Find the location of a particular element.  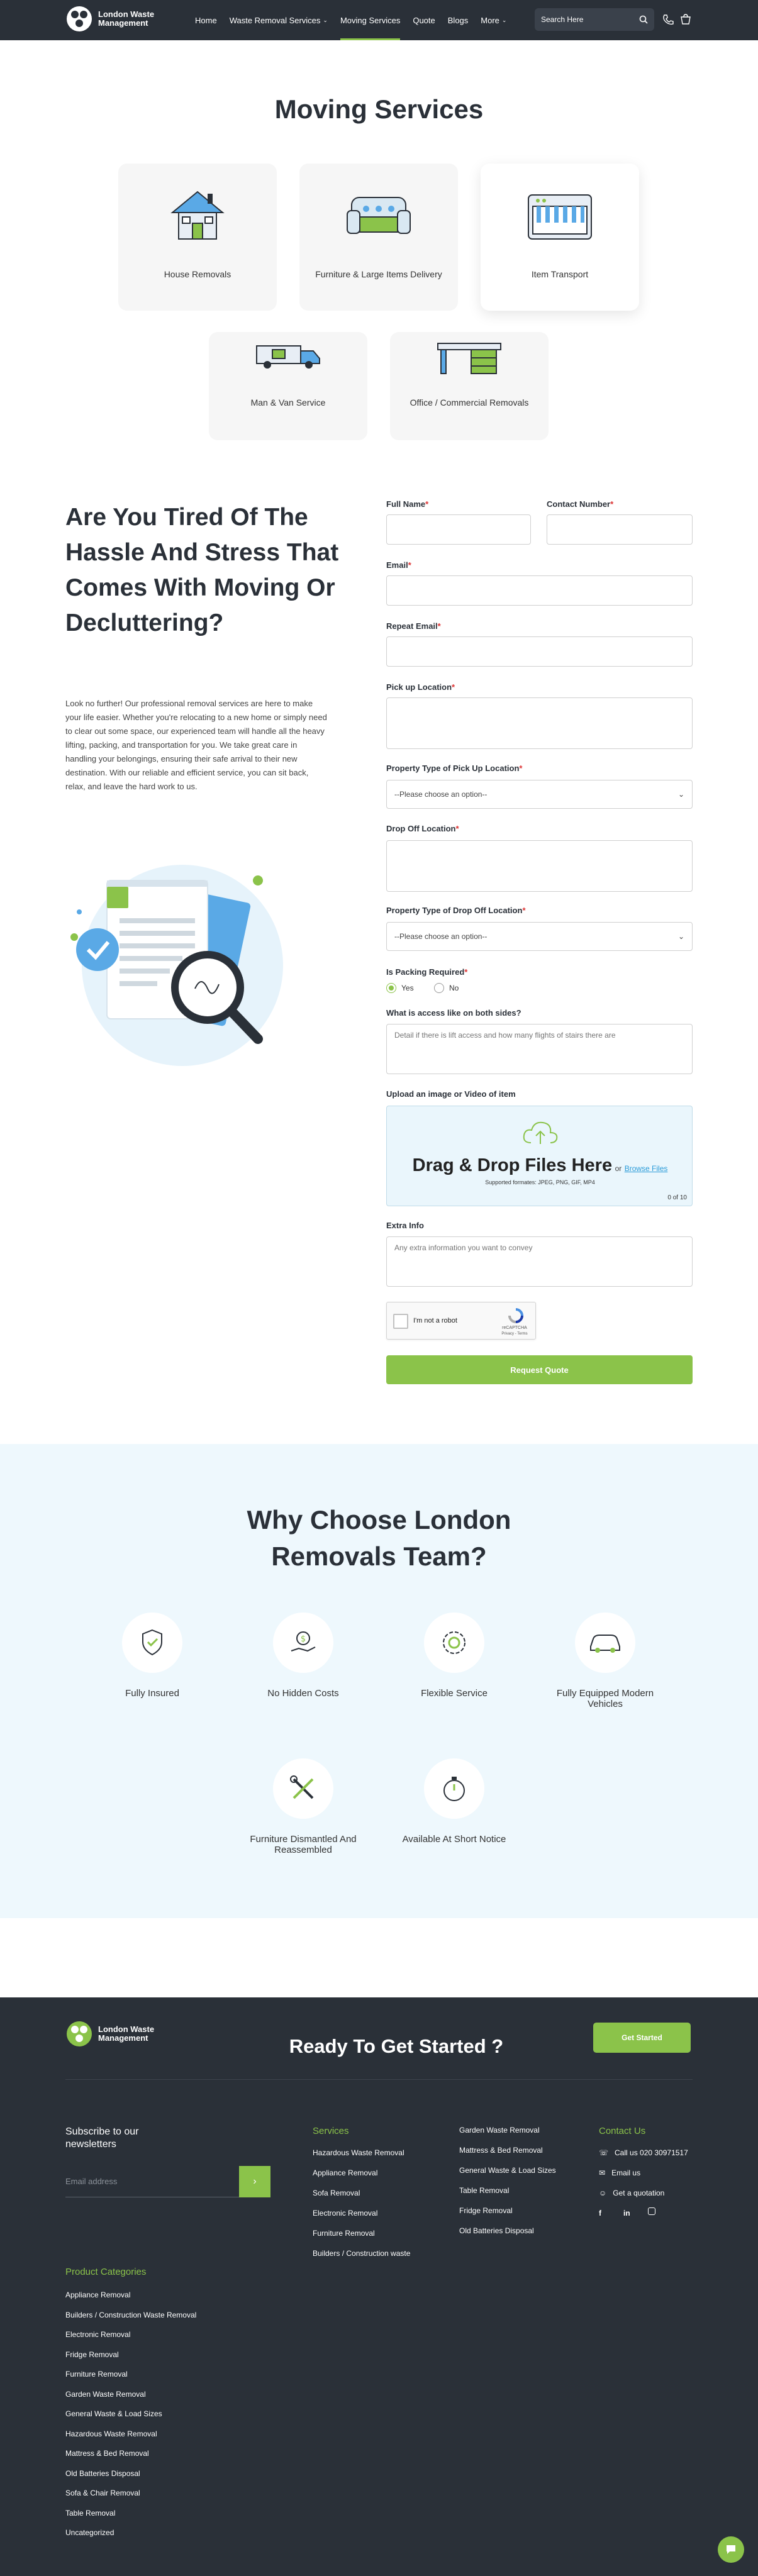

footer-link: Builders / Construction waste is located at coordinates (361, 2253).